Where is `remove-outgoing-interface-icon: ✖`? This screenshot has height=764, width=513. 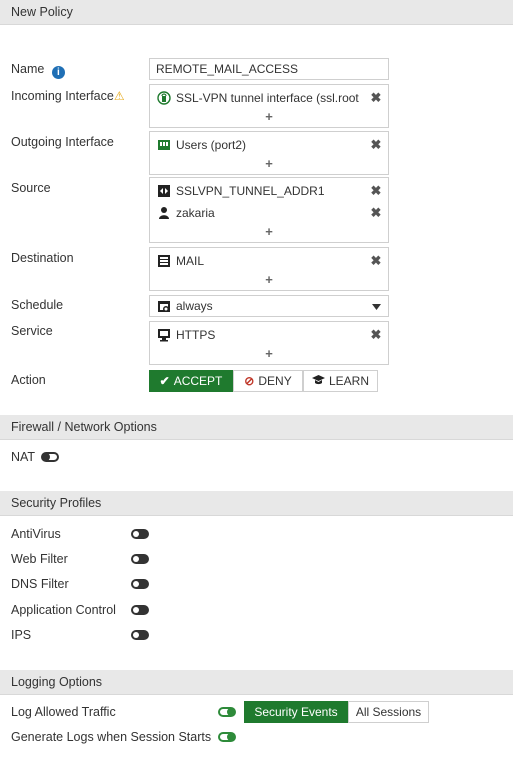 remove-outgoing-interface-icon: ✖ is located at coordinates (376, 145).